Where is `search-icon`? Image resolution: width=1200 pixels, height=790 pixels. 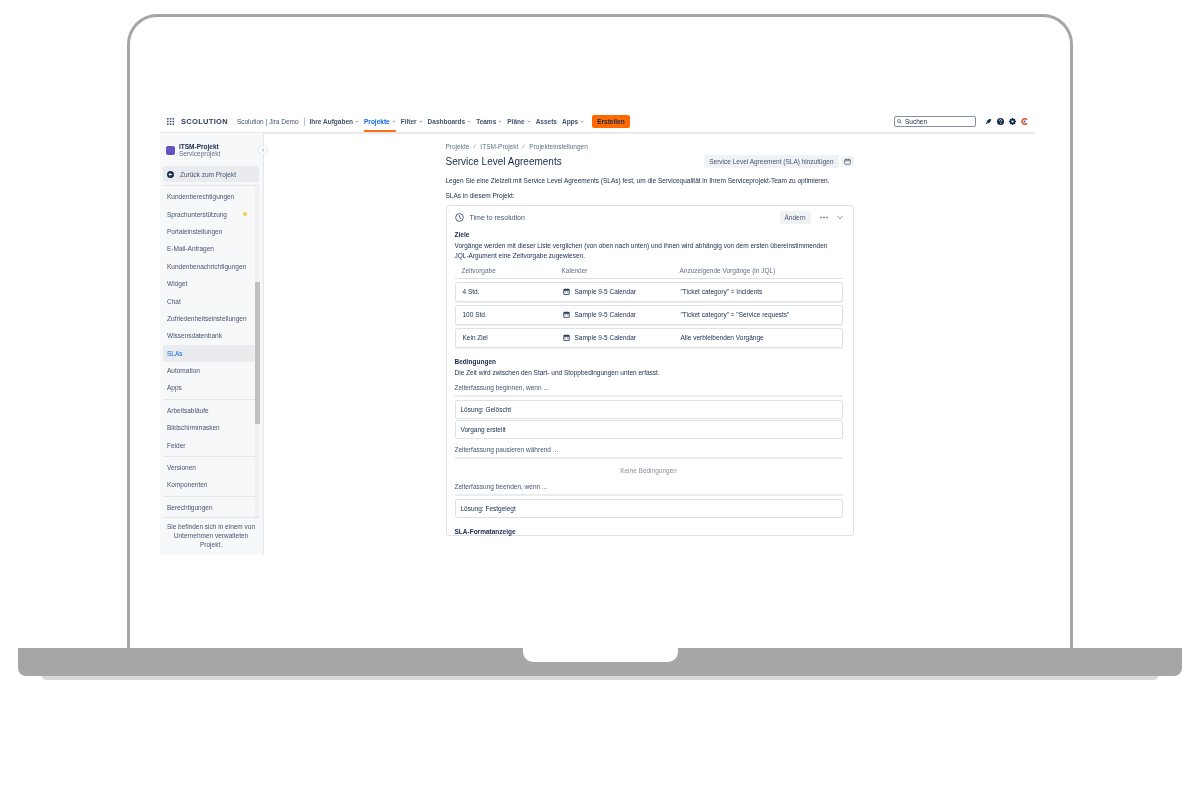 search-icon is located at coordinates (899, 121).